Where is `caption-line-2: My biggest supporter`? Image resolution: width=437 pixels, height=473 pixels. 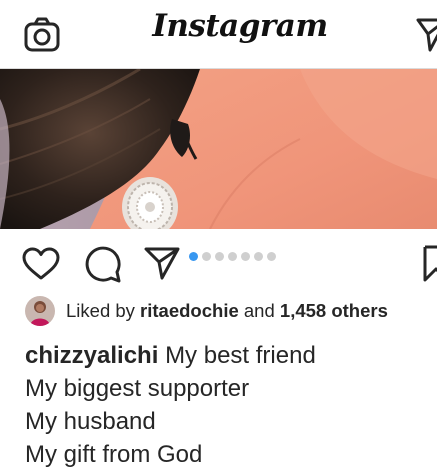 caption-line-2: My biggest supporter is located at coordinates (137, 388).